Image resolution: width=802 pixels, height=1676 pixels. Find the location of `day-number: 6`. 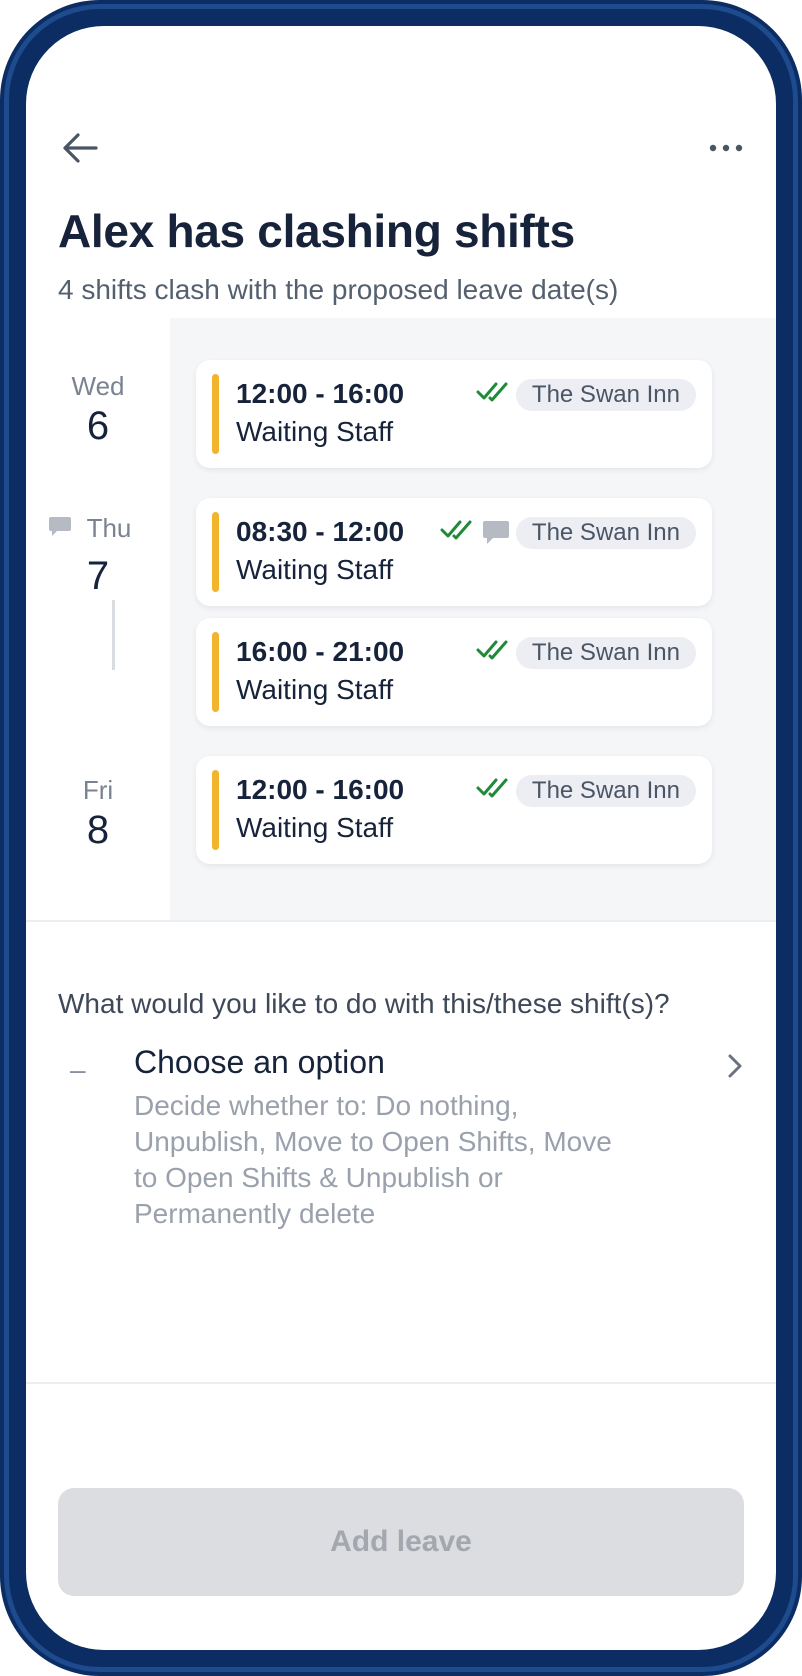

day-number: 6 is located at coordinates (98, 426).